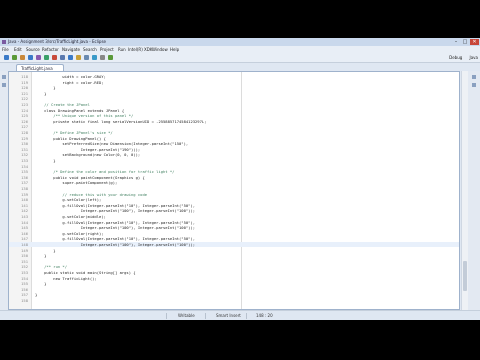 This screenshot has width=480, height=360. I want to click on code-line: 155 }, so click(234, 283).